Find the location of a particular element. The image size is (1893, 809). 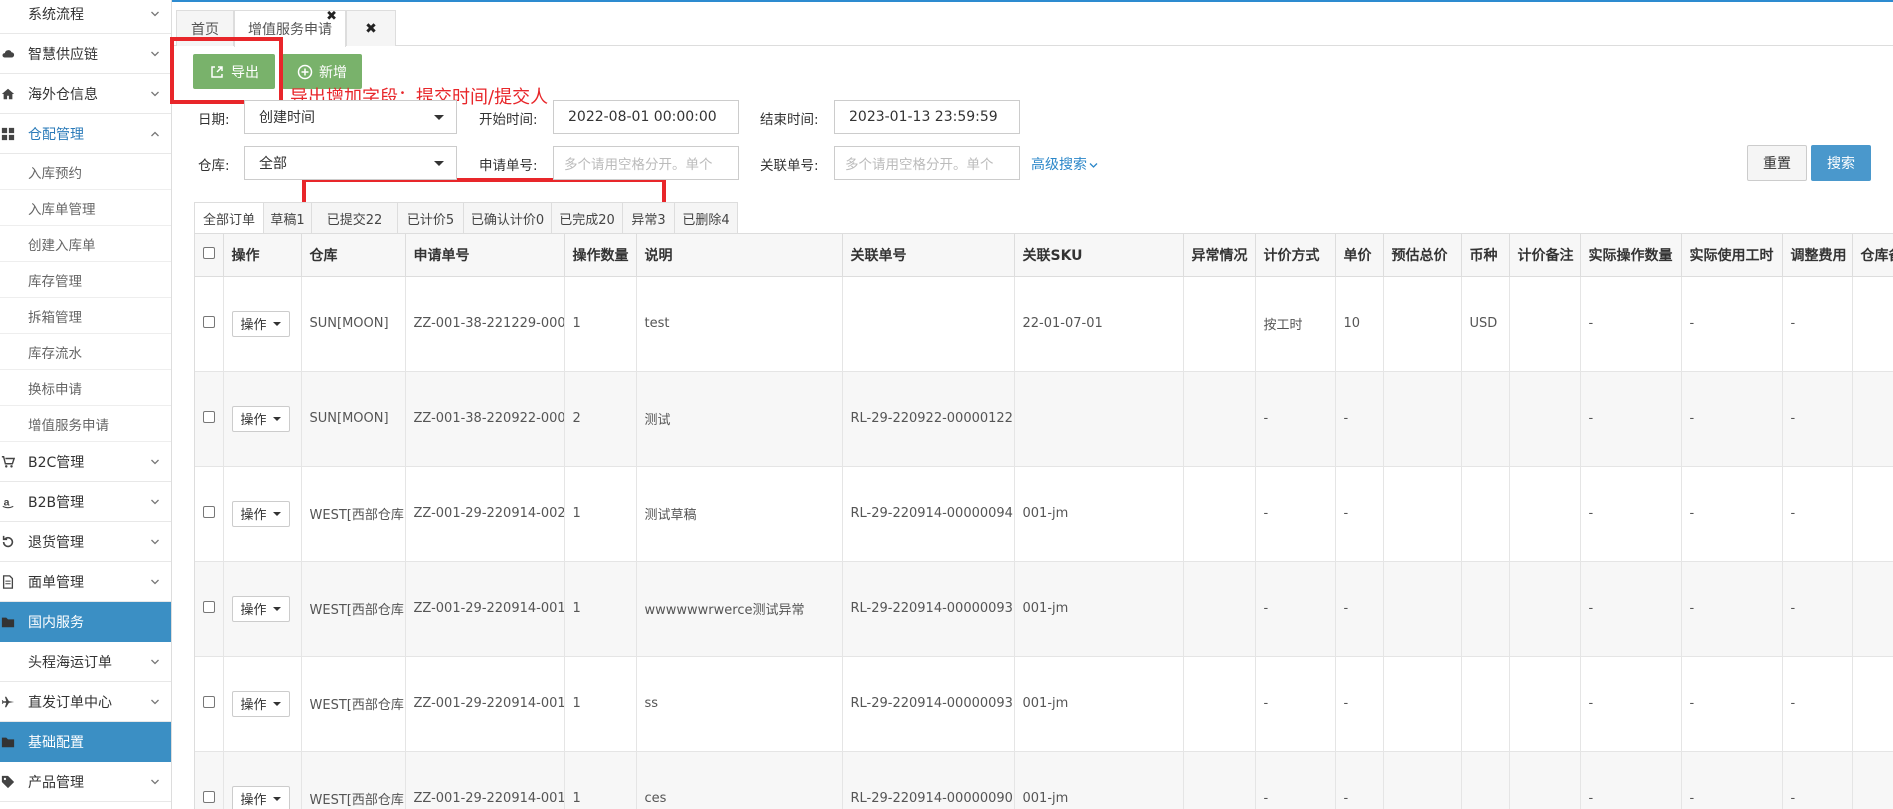

tab-home: 首页 is located at coordinates (205, 28).